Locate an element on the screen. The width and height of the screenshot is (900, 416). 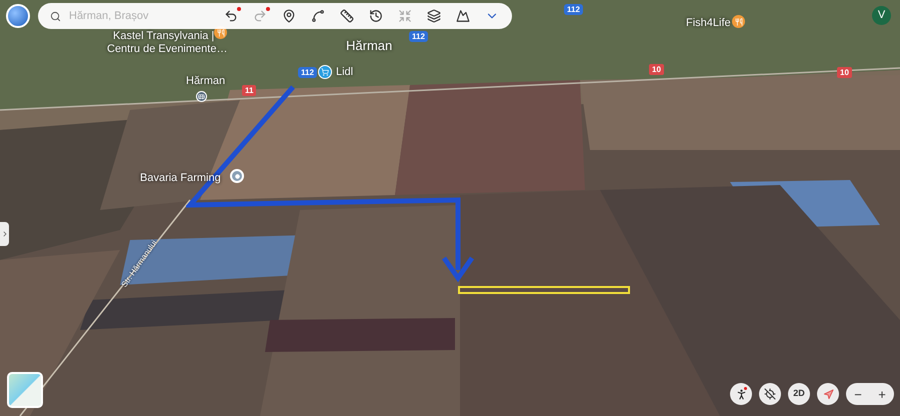
path-icon is located at coordinates (318, 16).